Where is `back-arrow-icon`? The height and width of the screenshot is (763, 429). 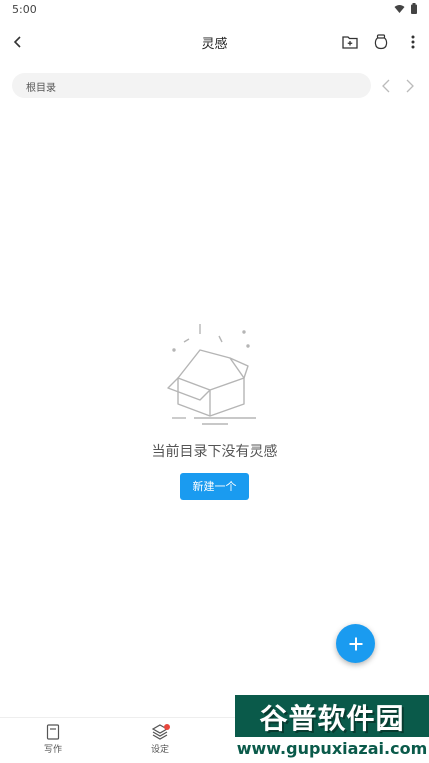
back-arrow-icon is located at coordinates (17, 42).